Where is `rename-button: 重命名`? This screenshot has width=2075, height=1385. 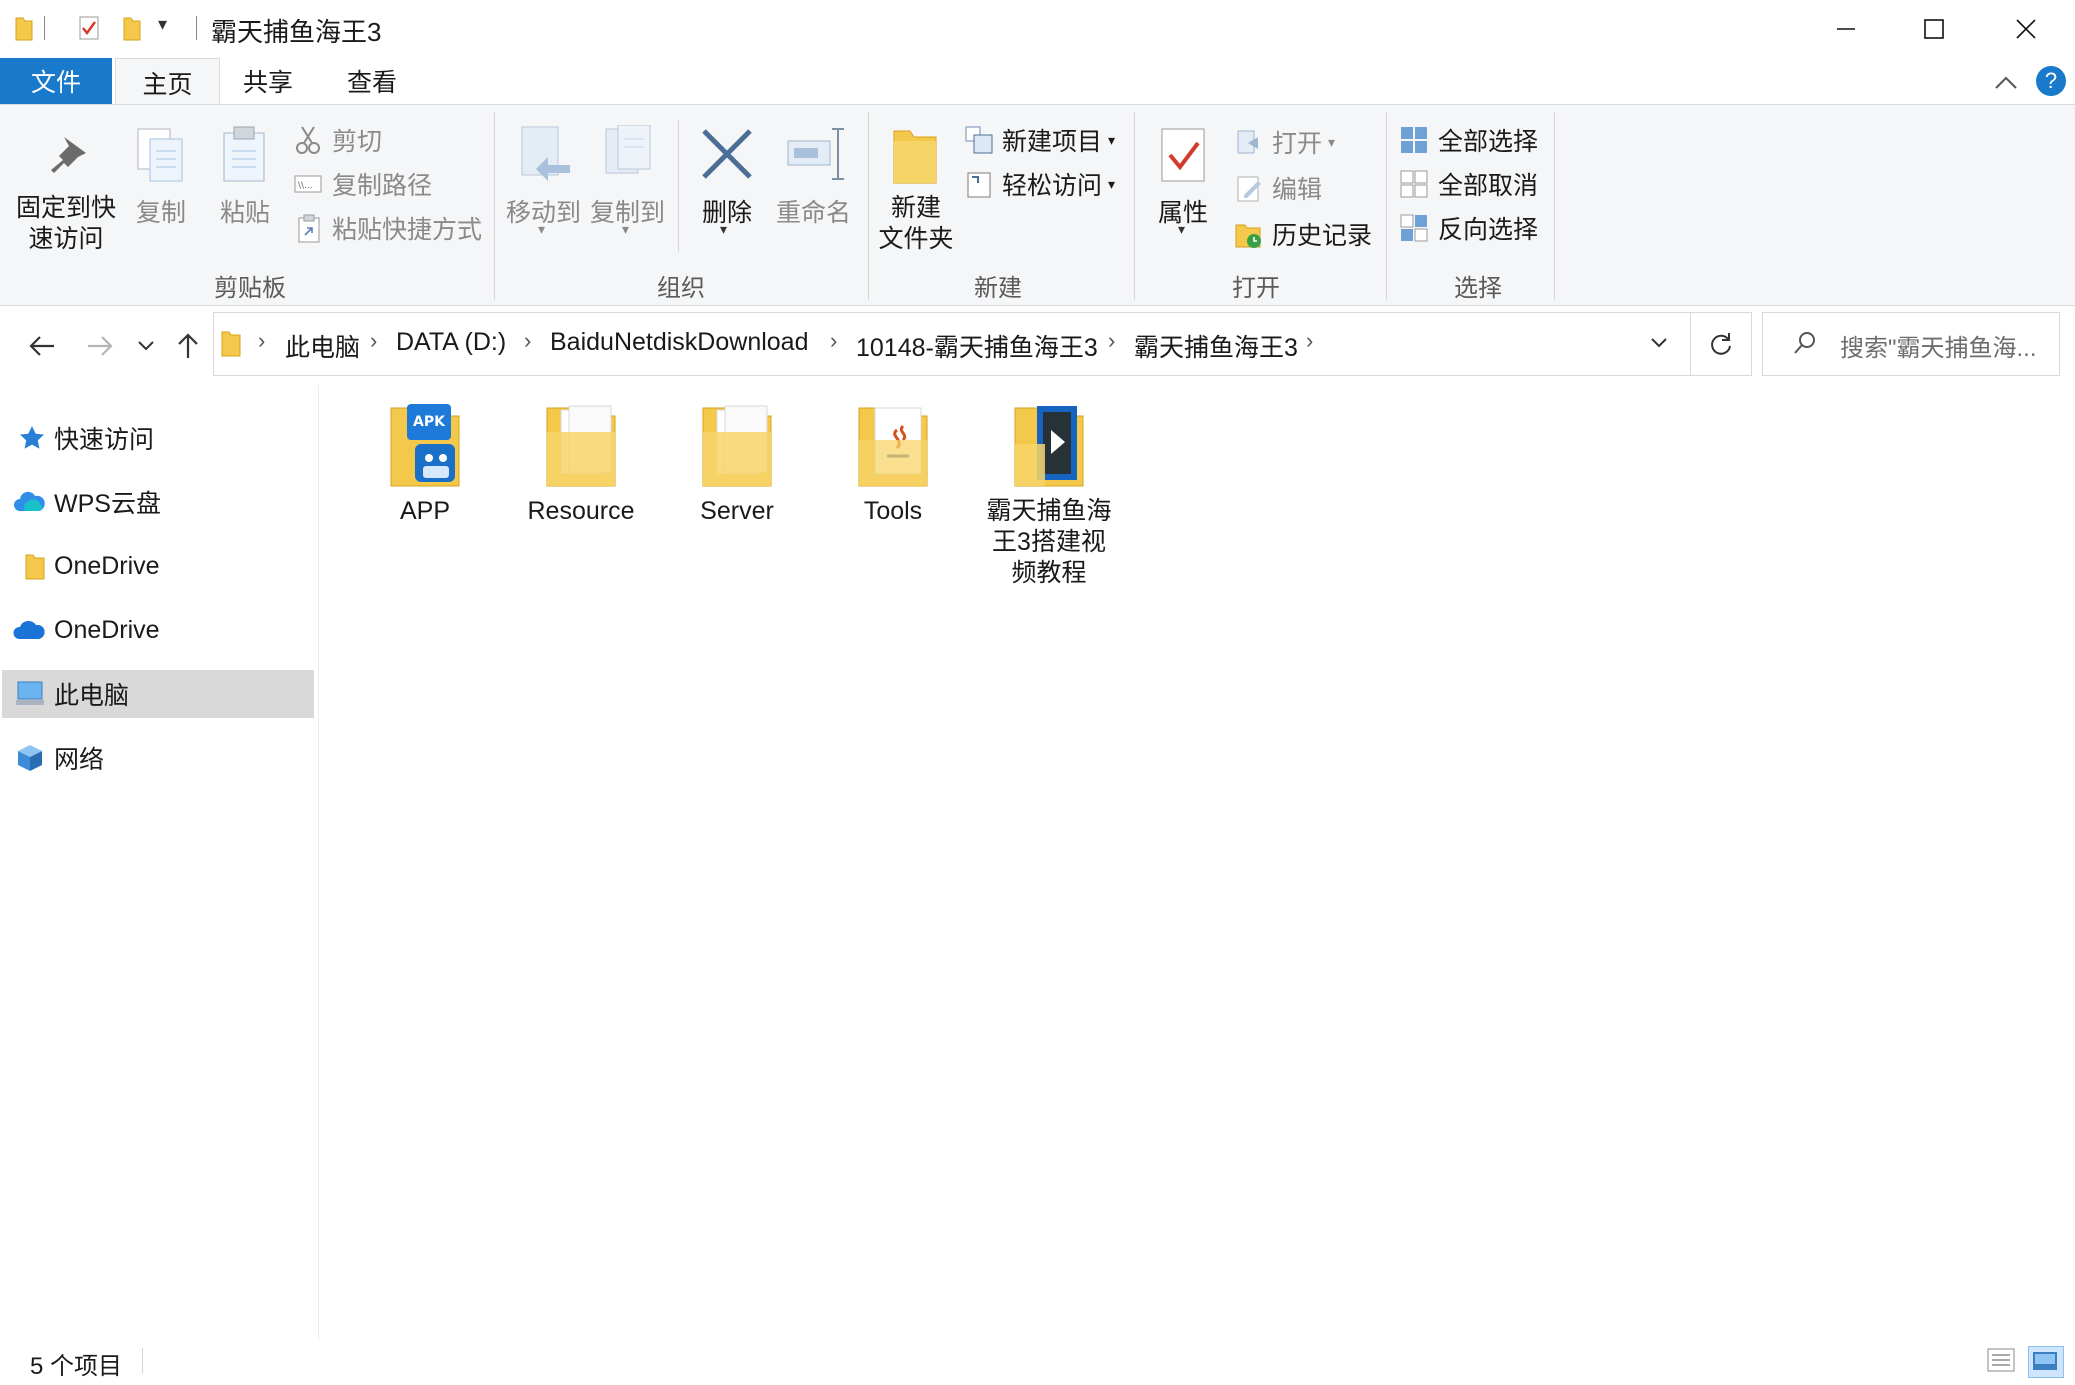
rename-button: 重命名 is located at coordinates (817, 180).